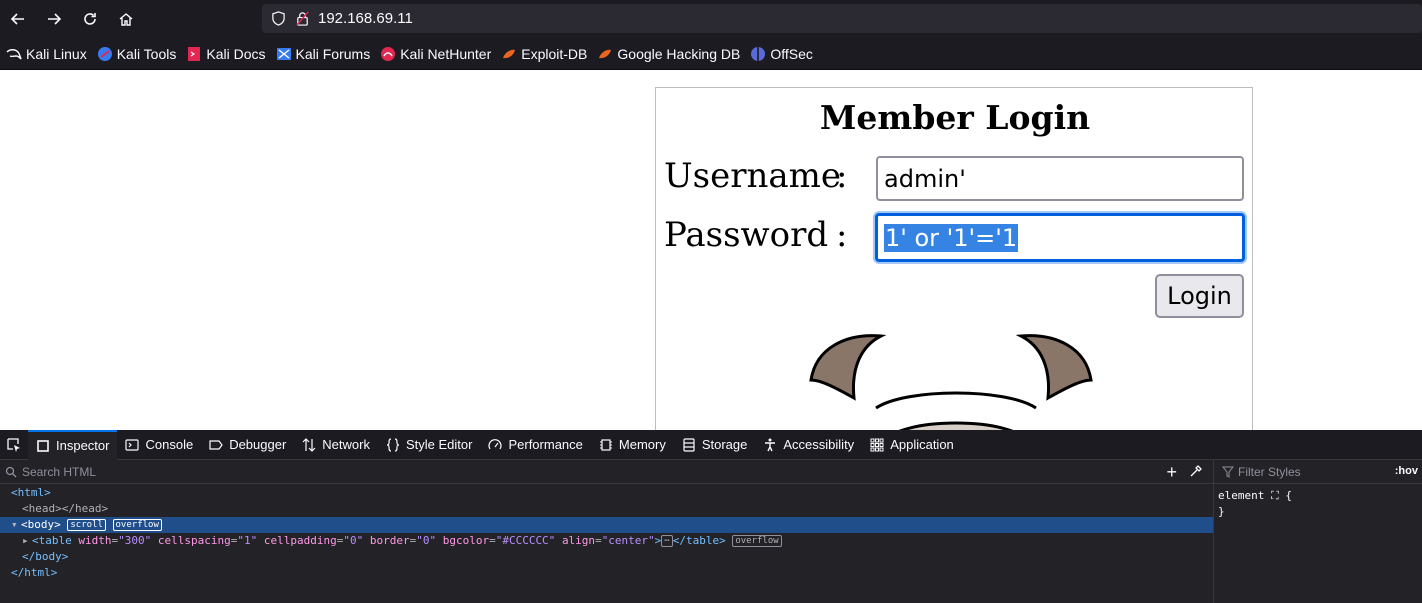 The height and width of the screenshot is (603, 1422). What do you see at coordinates (388, 53) in the screenshot?
I see `kali-nethunter-icon` at bounding box center [388, 53].